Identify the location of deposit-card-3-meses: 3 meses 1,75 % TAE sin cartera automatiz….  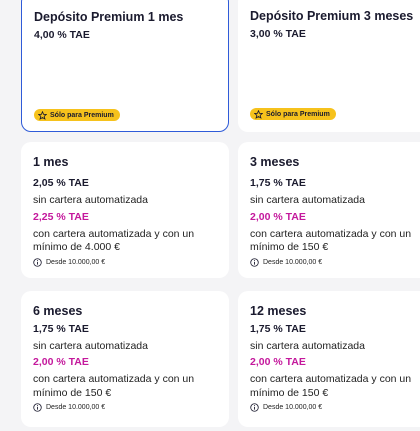
(329, 210).